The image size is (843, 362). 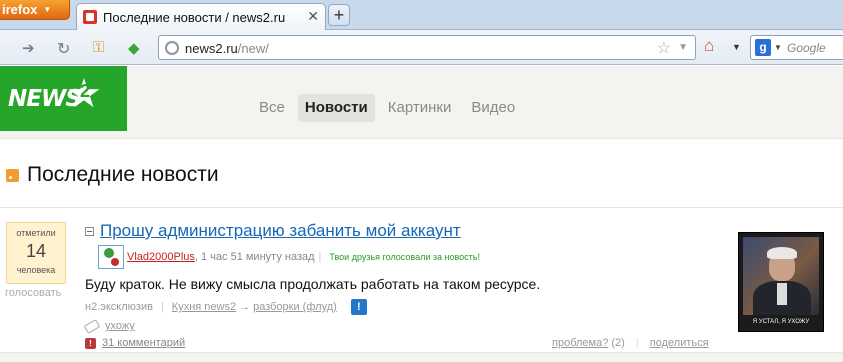 What do you see at coordinates (421, 357) in the screenshot?
I see `next-story-edge` at bounding box center [421, 357].